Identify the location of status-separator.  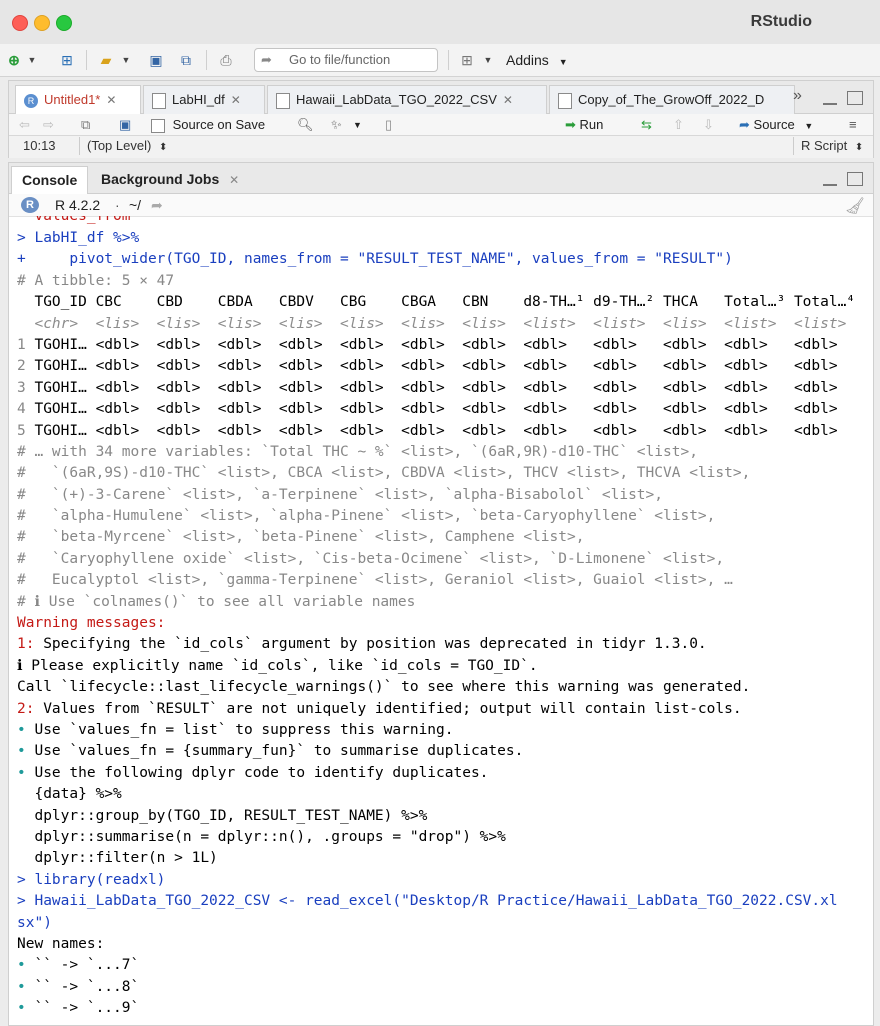
(79, 146).